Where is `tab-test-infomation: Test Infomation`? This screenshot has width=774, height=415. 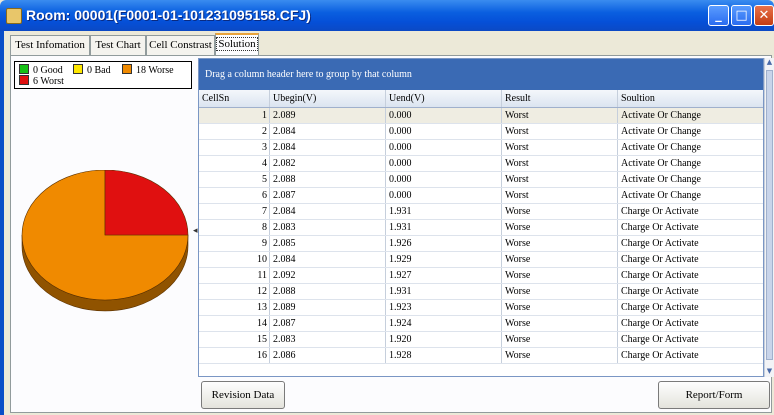
tab-test-infomation: Test Infomation is located at coordinates (50, 45).